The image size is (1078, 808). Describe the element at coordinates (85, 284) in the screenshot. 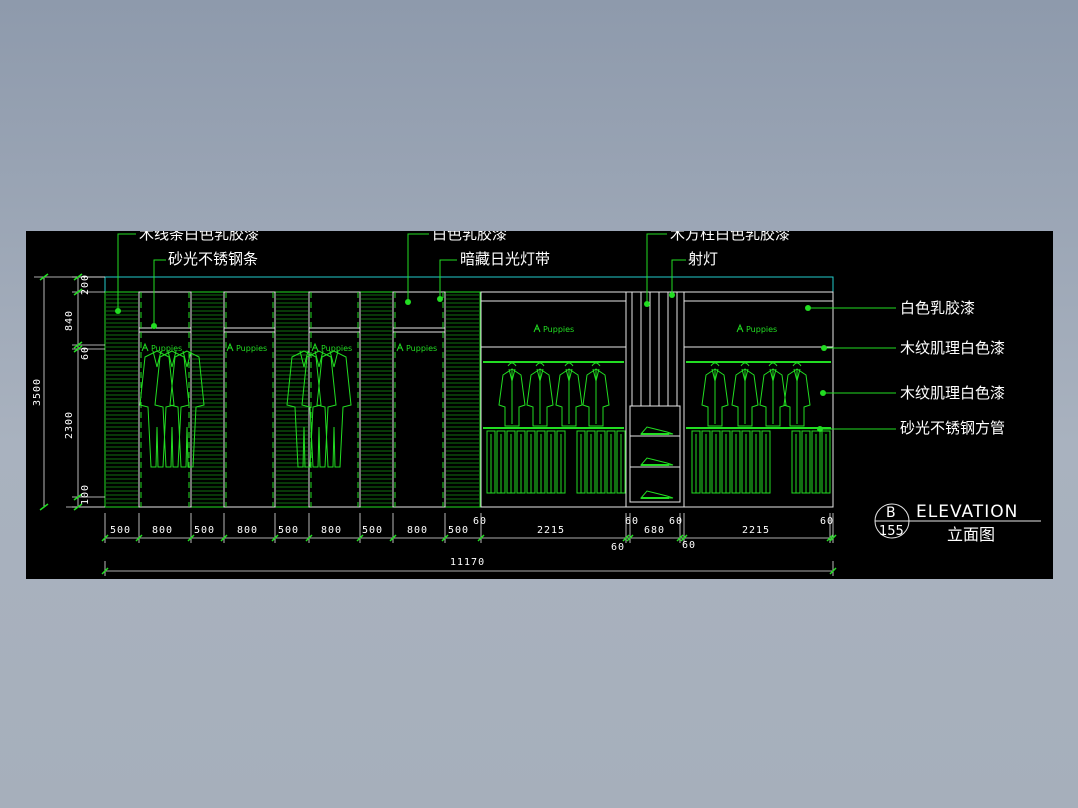

I see `dim-left-200: 200` at that location.